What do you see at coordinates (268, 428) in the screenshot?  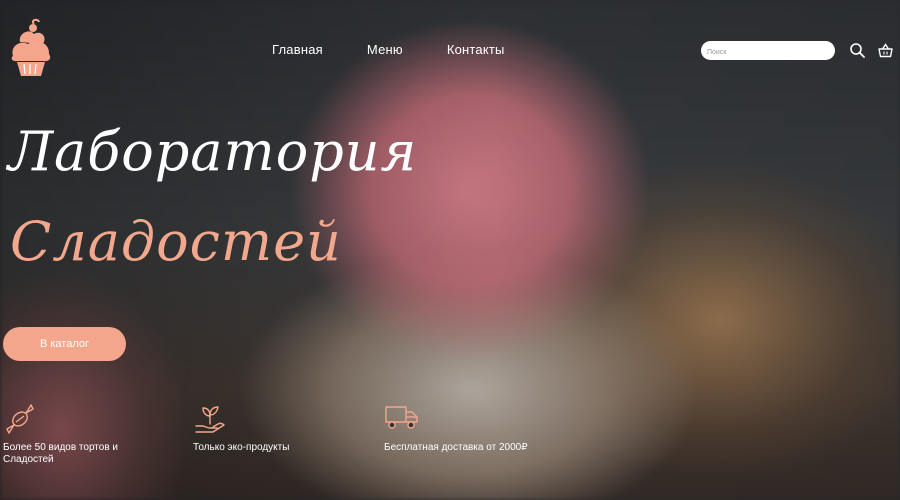 I see `feature-item-eco: Только эко-продукты` at bounding box center [268, 428].